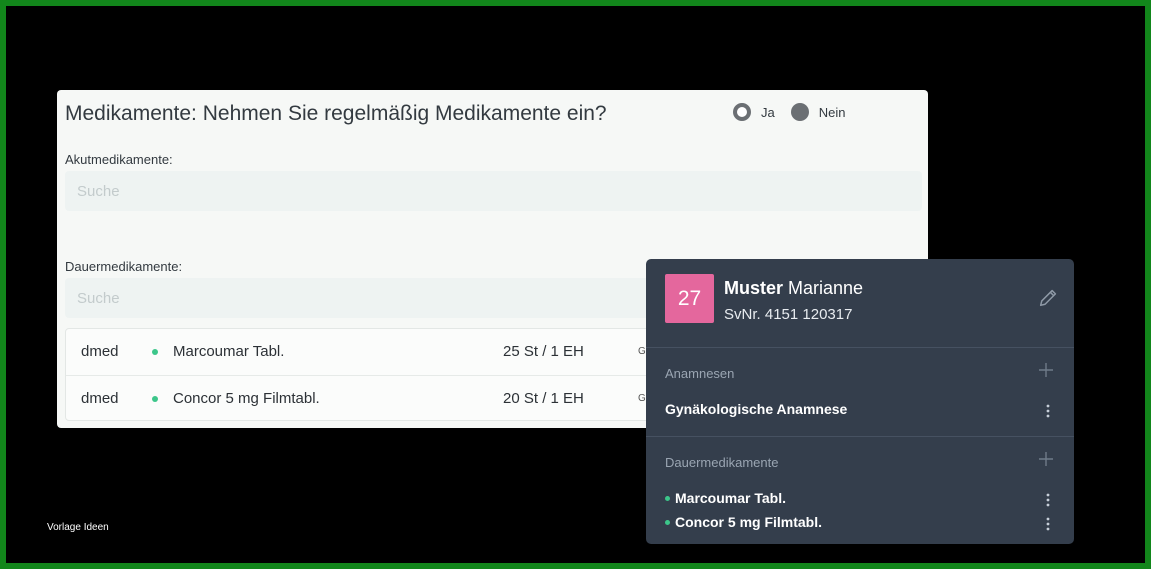 This screenshot has width=1151, height=569. Describe the element at coordinates (730, 498) in the screenshot. I see `dauermedikament-name: Marcoumar Tabl.` at that location.